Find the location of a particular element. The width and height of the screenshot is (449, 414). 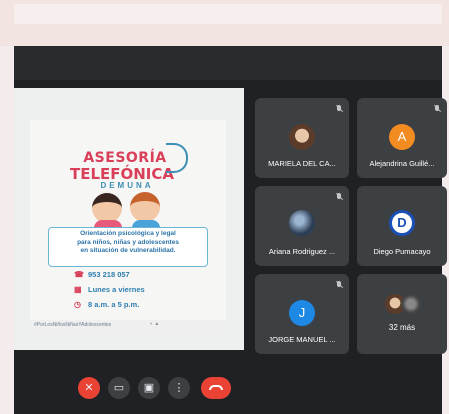

poster-hours: ◷ 8 a.m. a 5 p.m. is located at coordinates (141, 304).